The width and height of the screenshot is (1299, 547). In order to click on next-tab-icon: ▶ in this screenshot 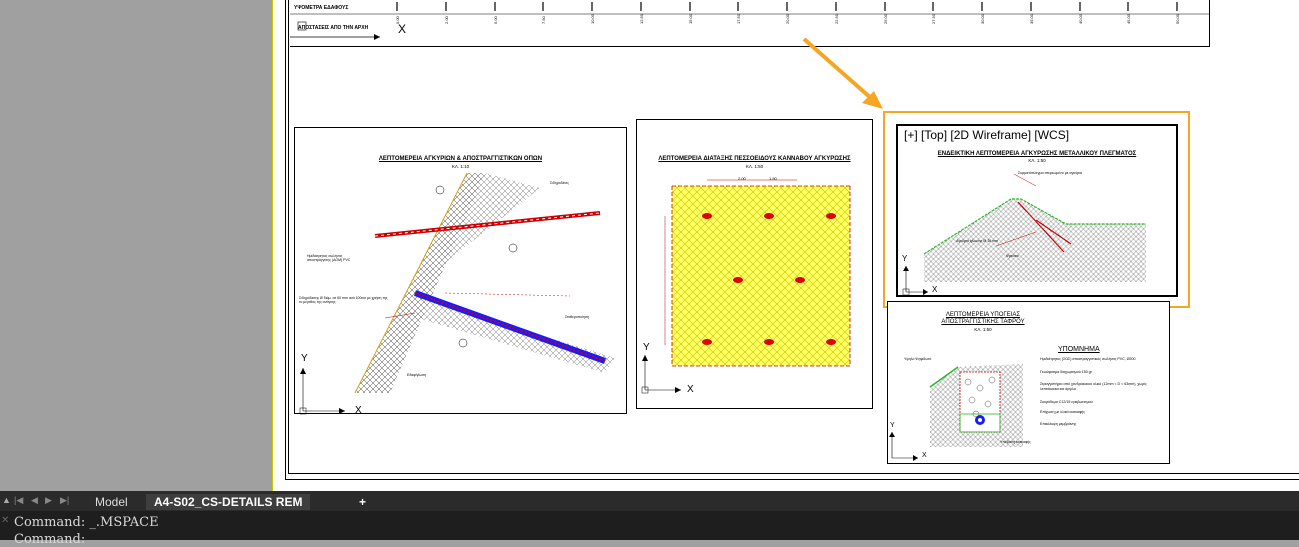, I will do `click(48, 500)`.